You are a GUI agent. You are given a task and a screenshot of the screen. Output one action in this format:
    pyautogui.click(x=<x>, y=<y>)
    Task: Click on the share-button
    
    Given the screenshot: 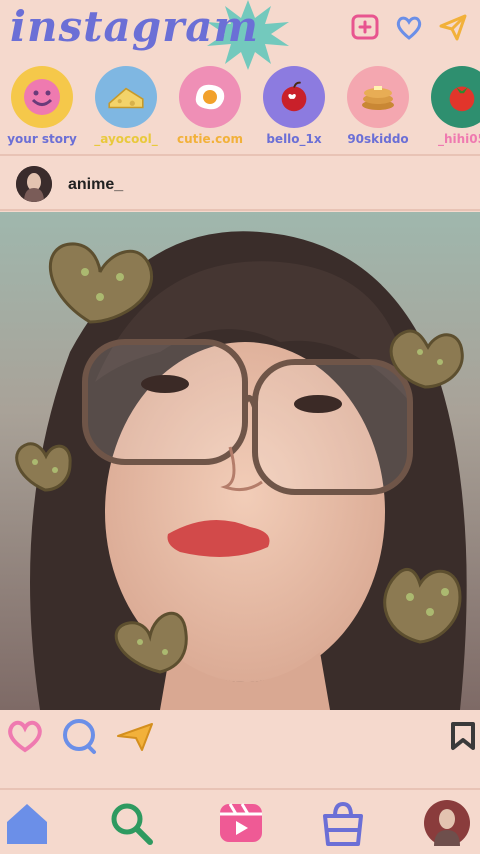 What is the action you would take?
    pyautogui.click(x=135, y=736)
    